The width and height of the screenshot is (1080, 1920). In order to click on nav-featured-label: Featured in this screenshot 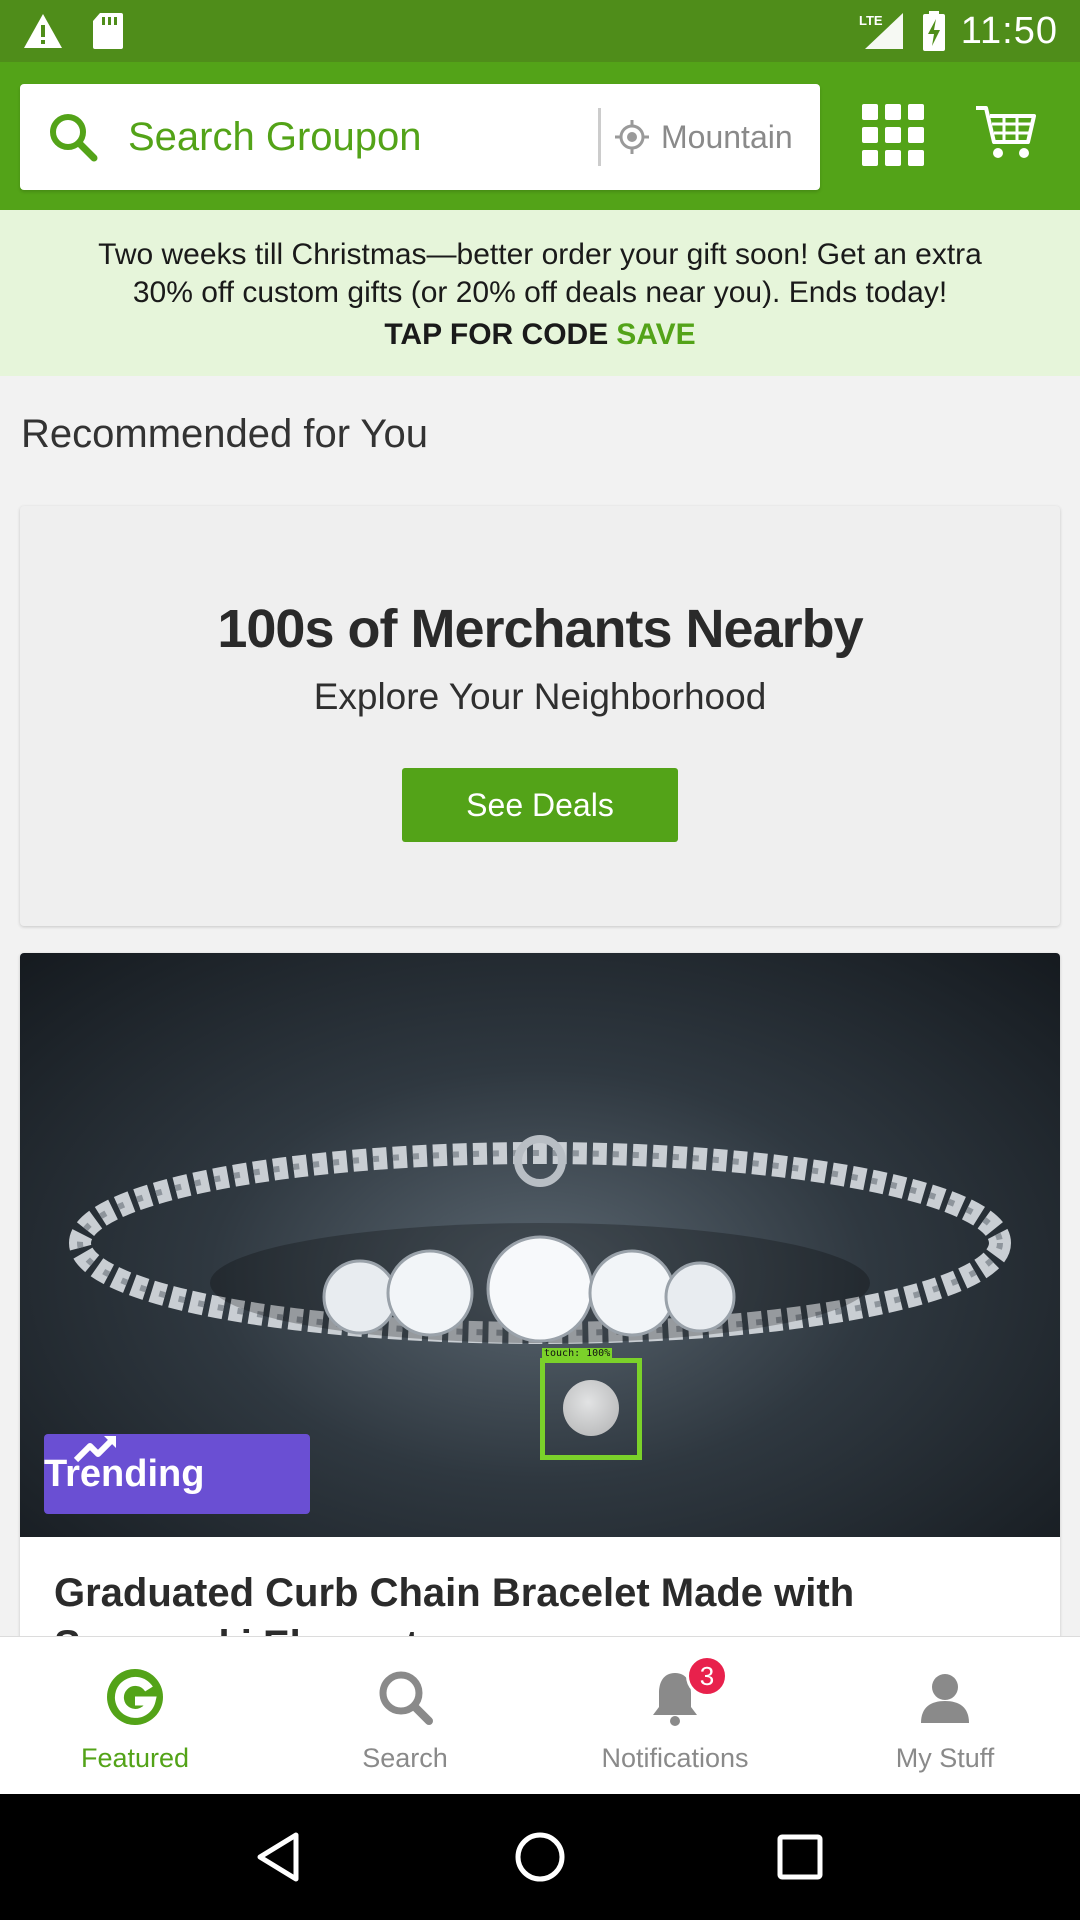, I will do `click(135, 1758)`.